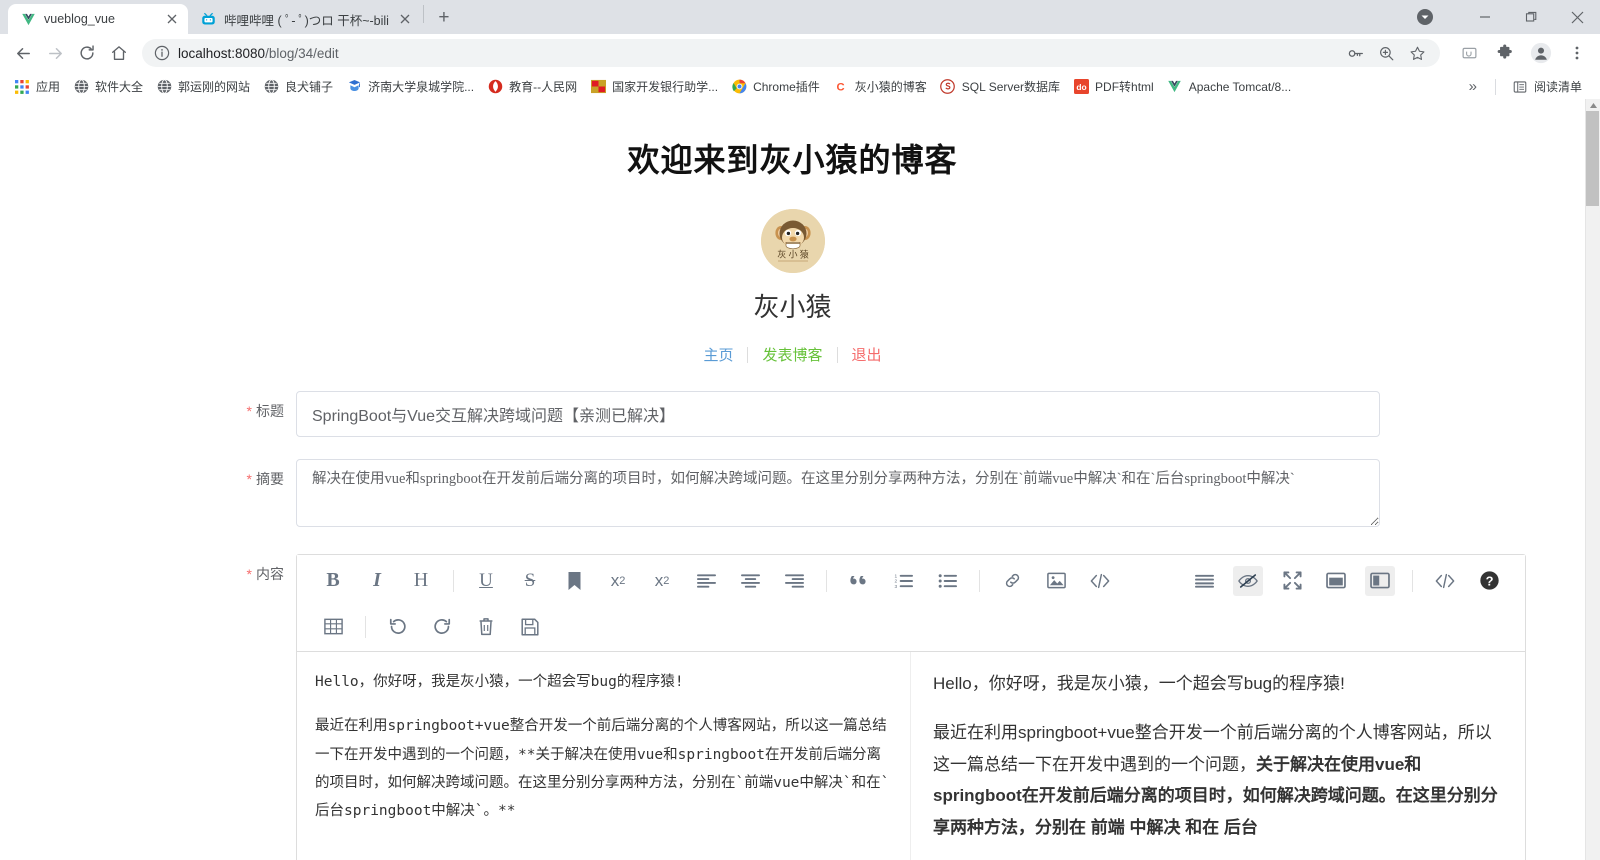 Image resolution: width=1600 pixels, height=860 pixels. Describe the element at coordinates (1473, 86) in the screenshot. I see `bookmarks-overflow-button: »` at that location.